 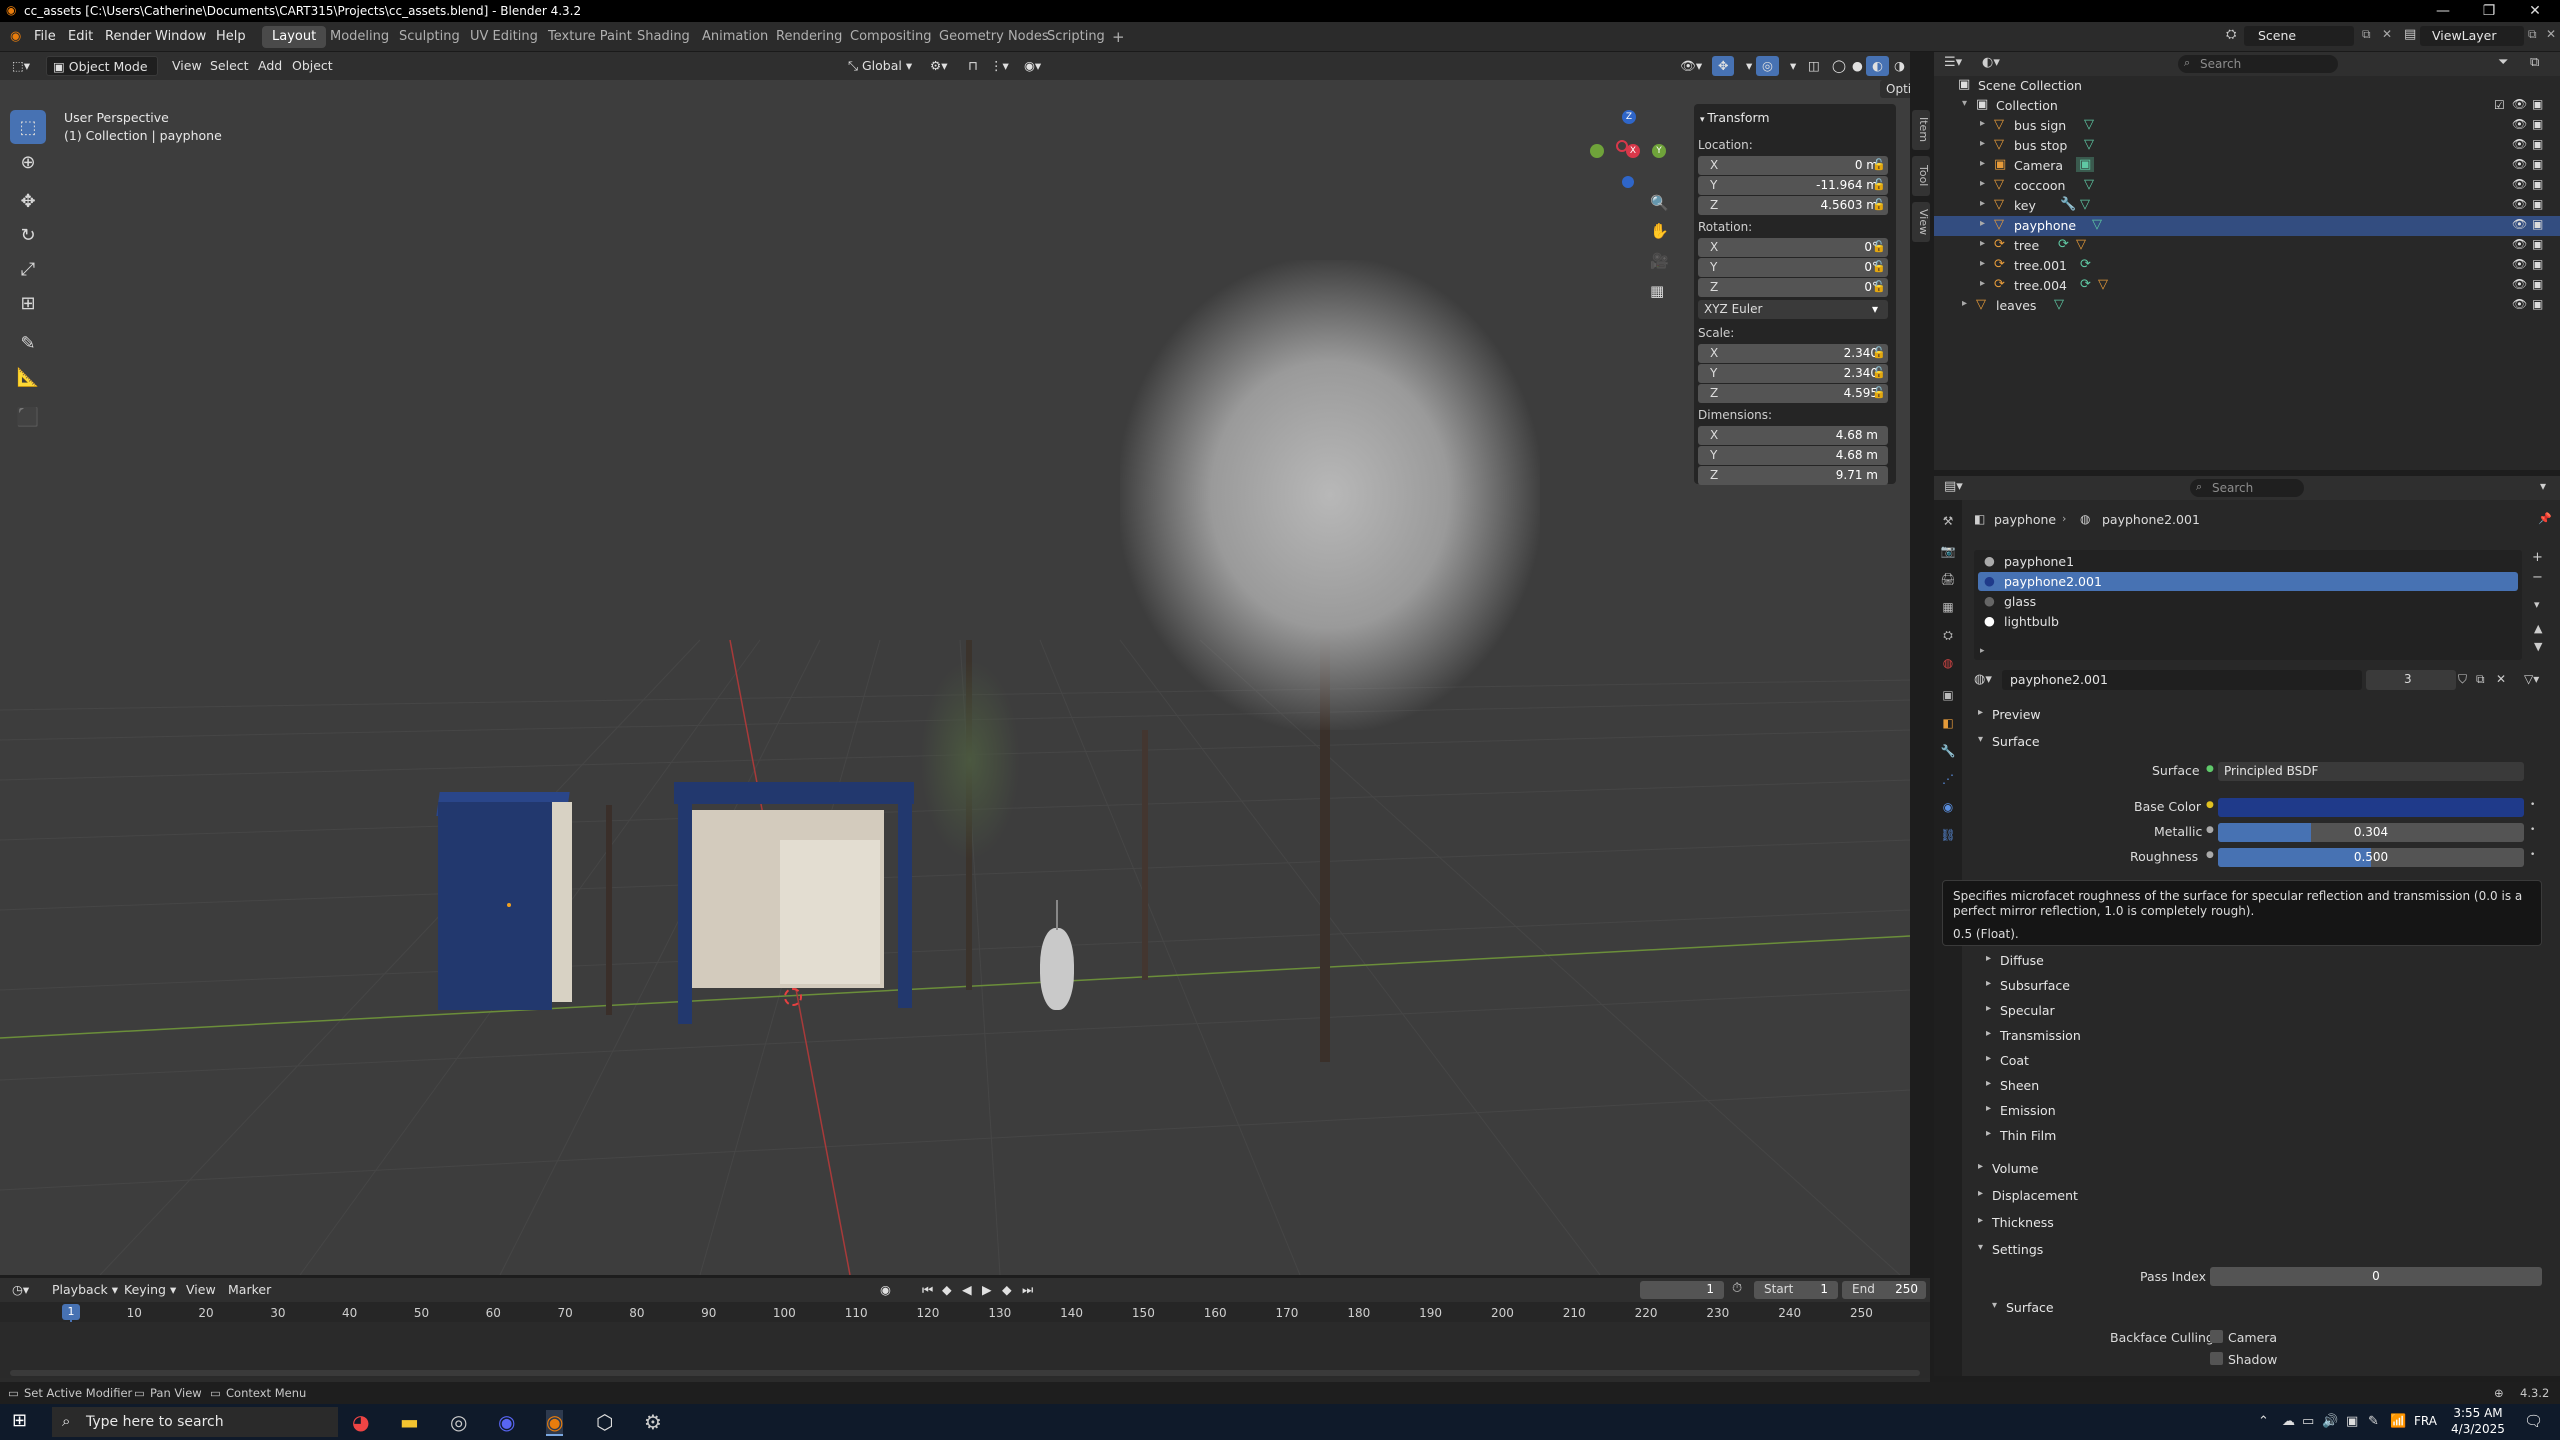 What do you see at coordinates (1877, 66) in the screenshot?
I see `material-shading-icon: ◐` at bounding box center [1877, 66].